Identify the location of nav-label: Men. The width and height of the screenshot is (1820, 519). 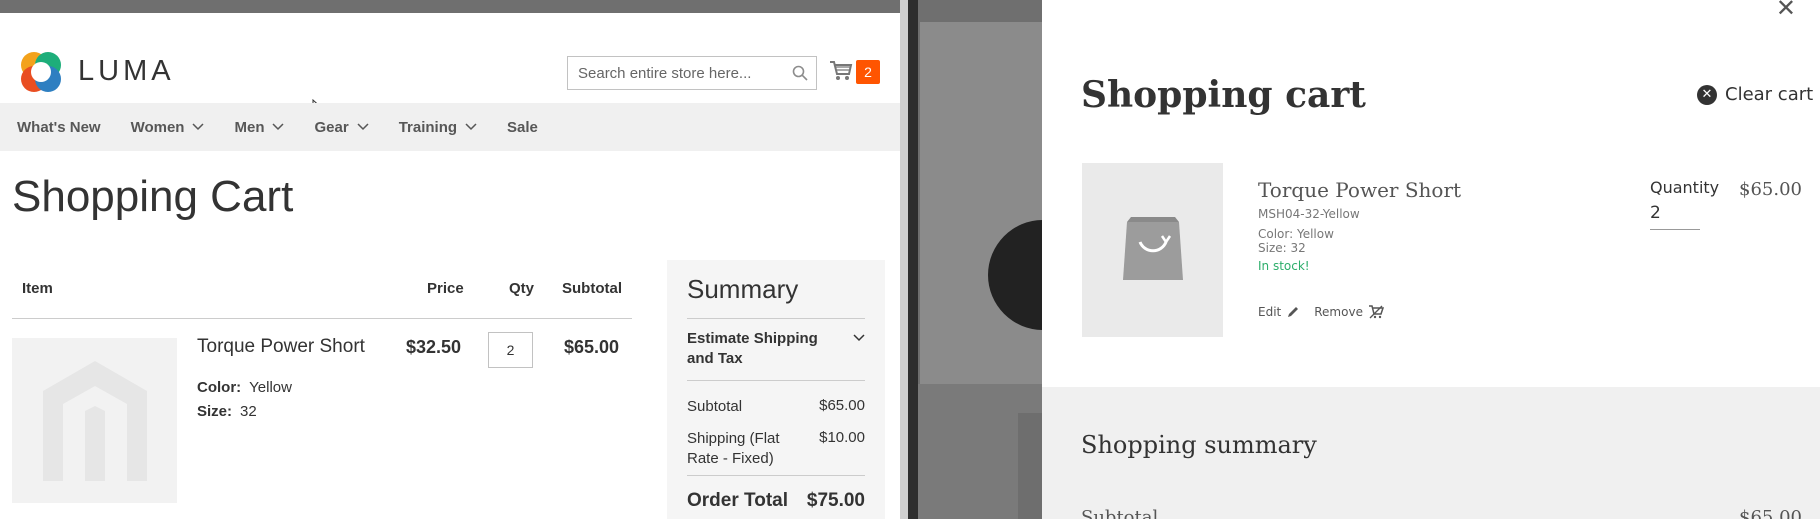
(249, 127).